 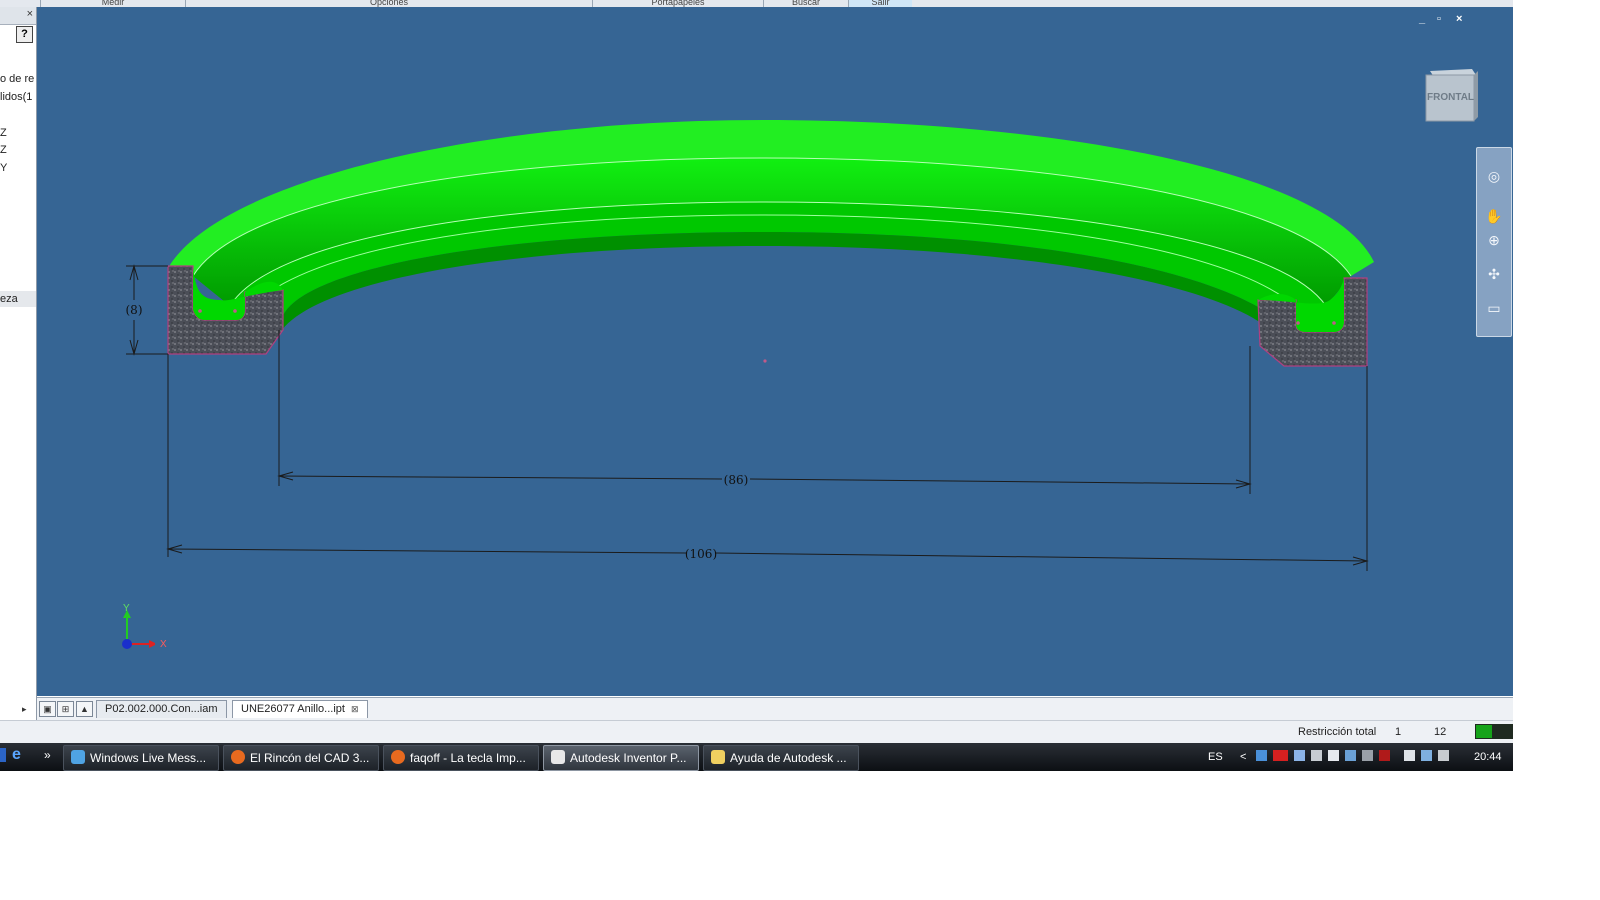 I want to click on quick-launch-more-icon: », so click(x=47, y=755).